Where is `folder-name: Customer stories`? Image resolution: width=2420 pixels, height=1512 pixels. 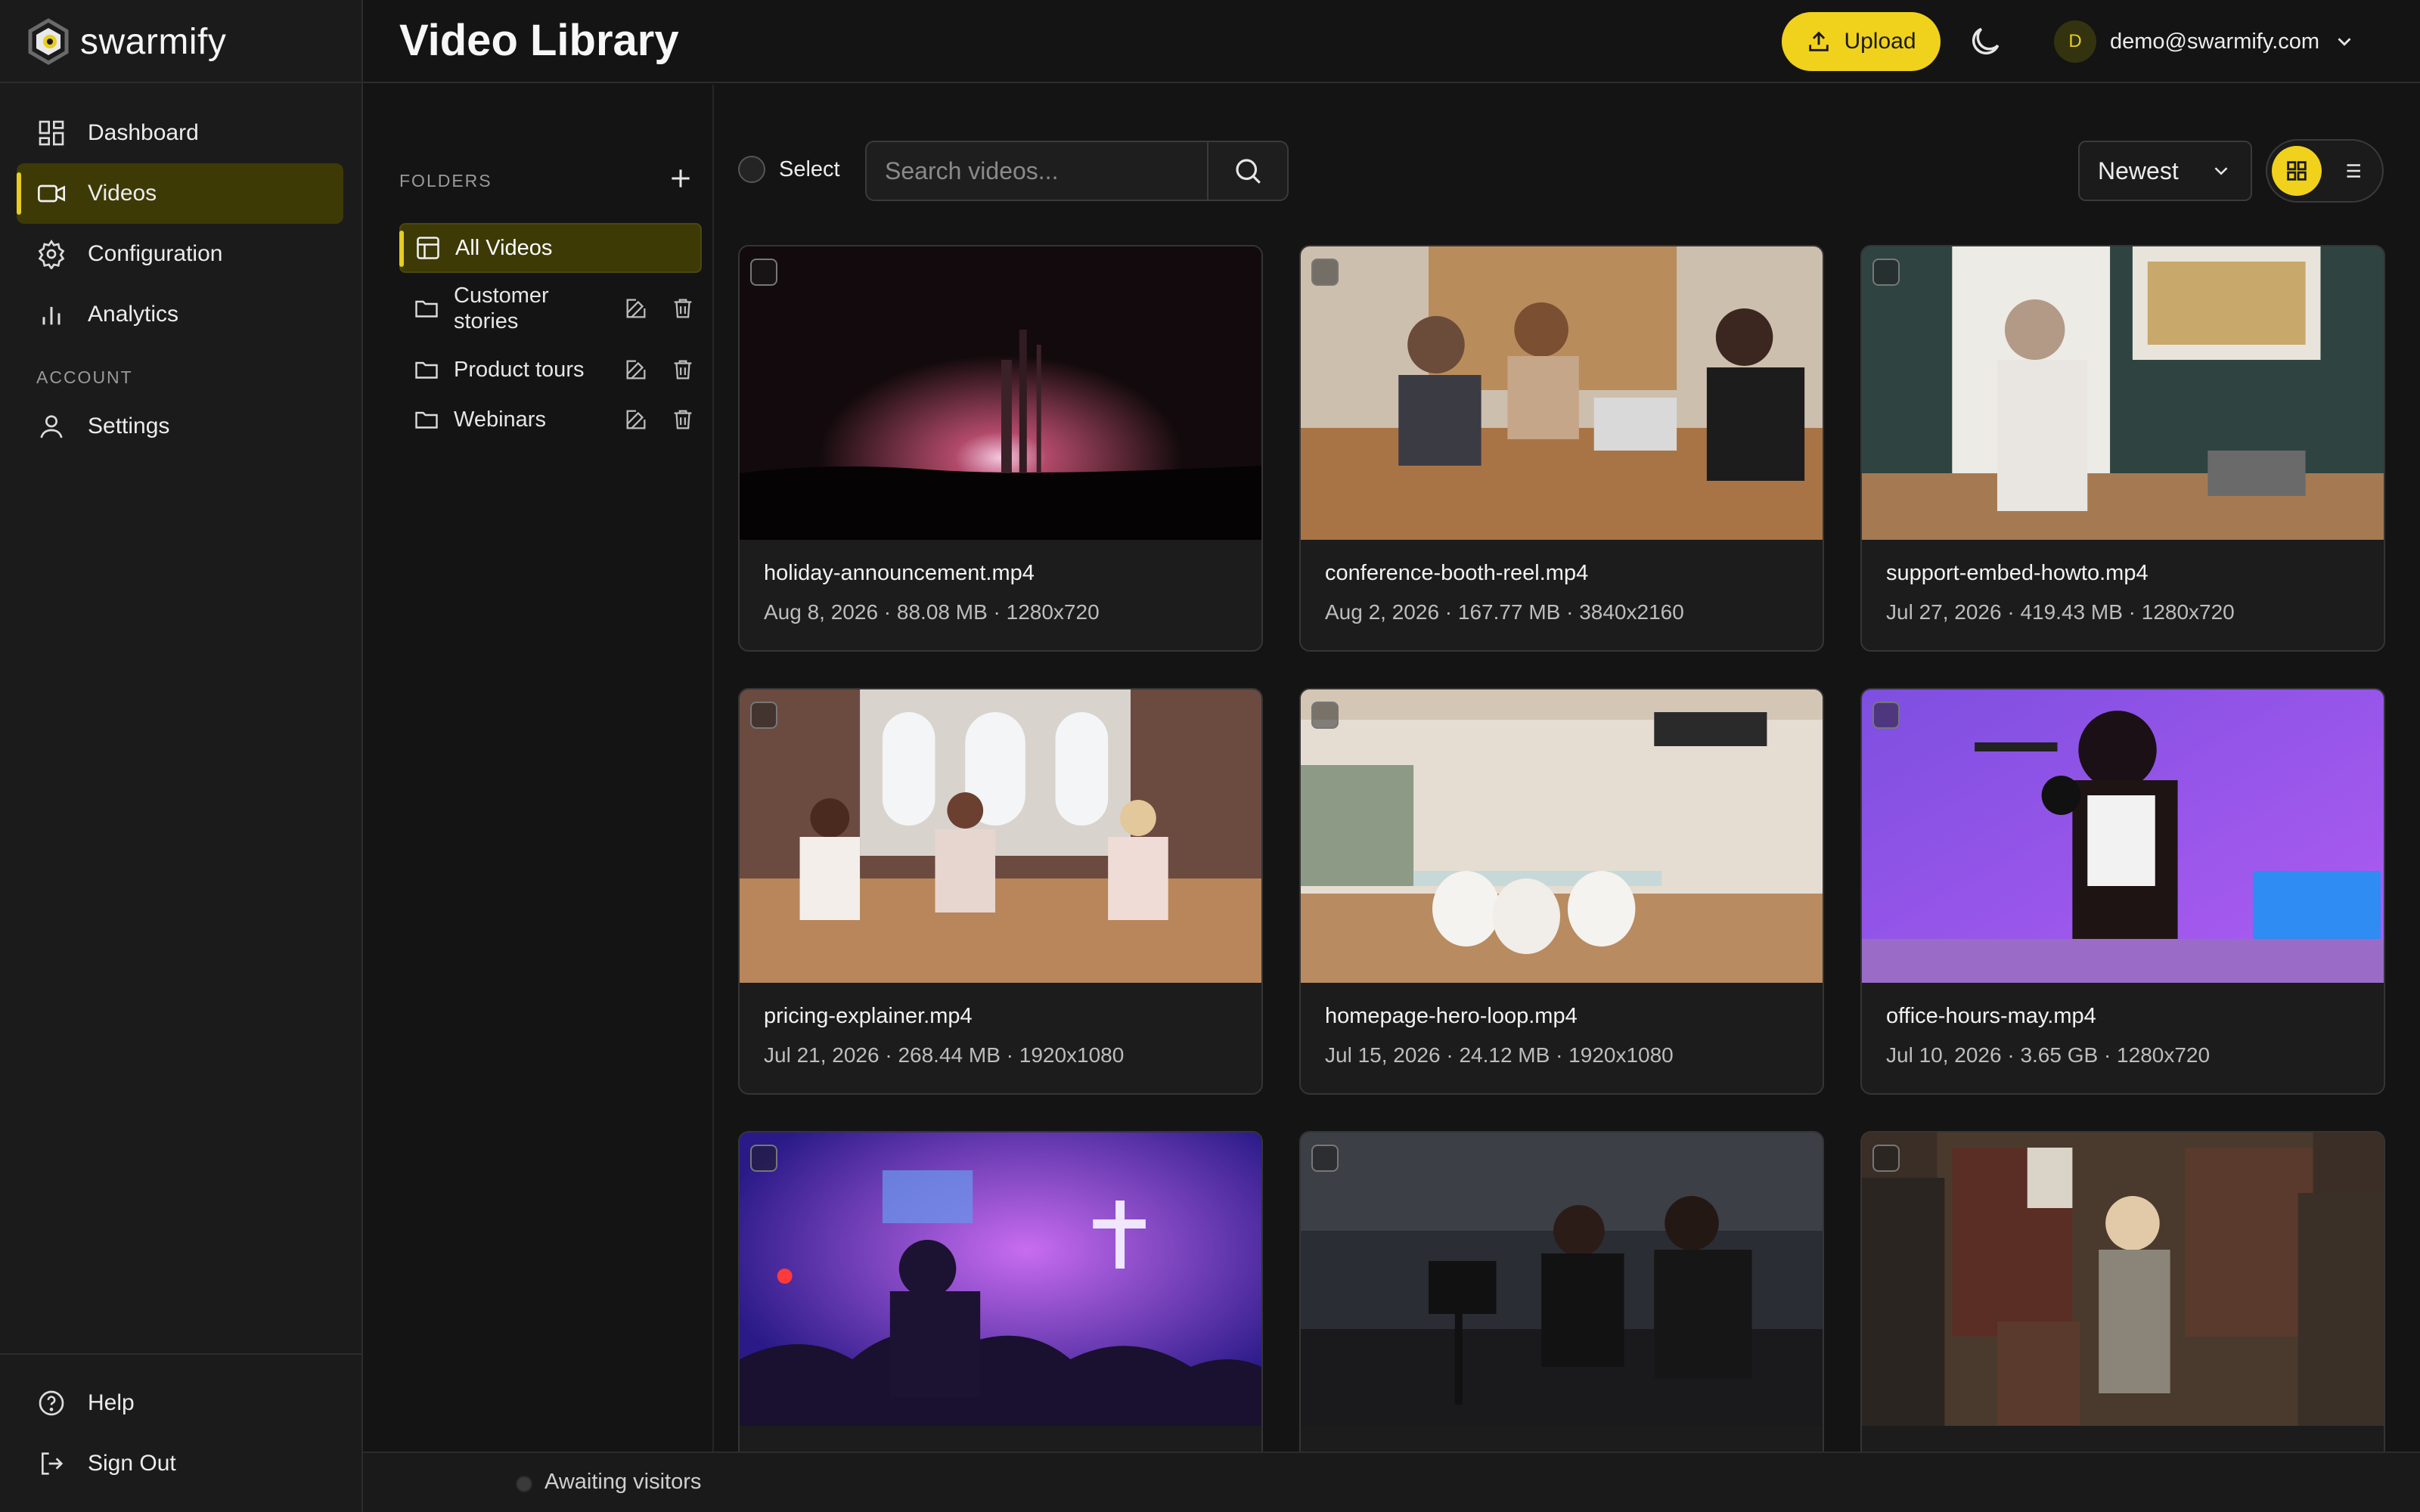 folder-name: Customer stories is located at coordinates (502, 308).